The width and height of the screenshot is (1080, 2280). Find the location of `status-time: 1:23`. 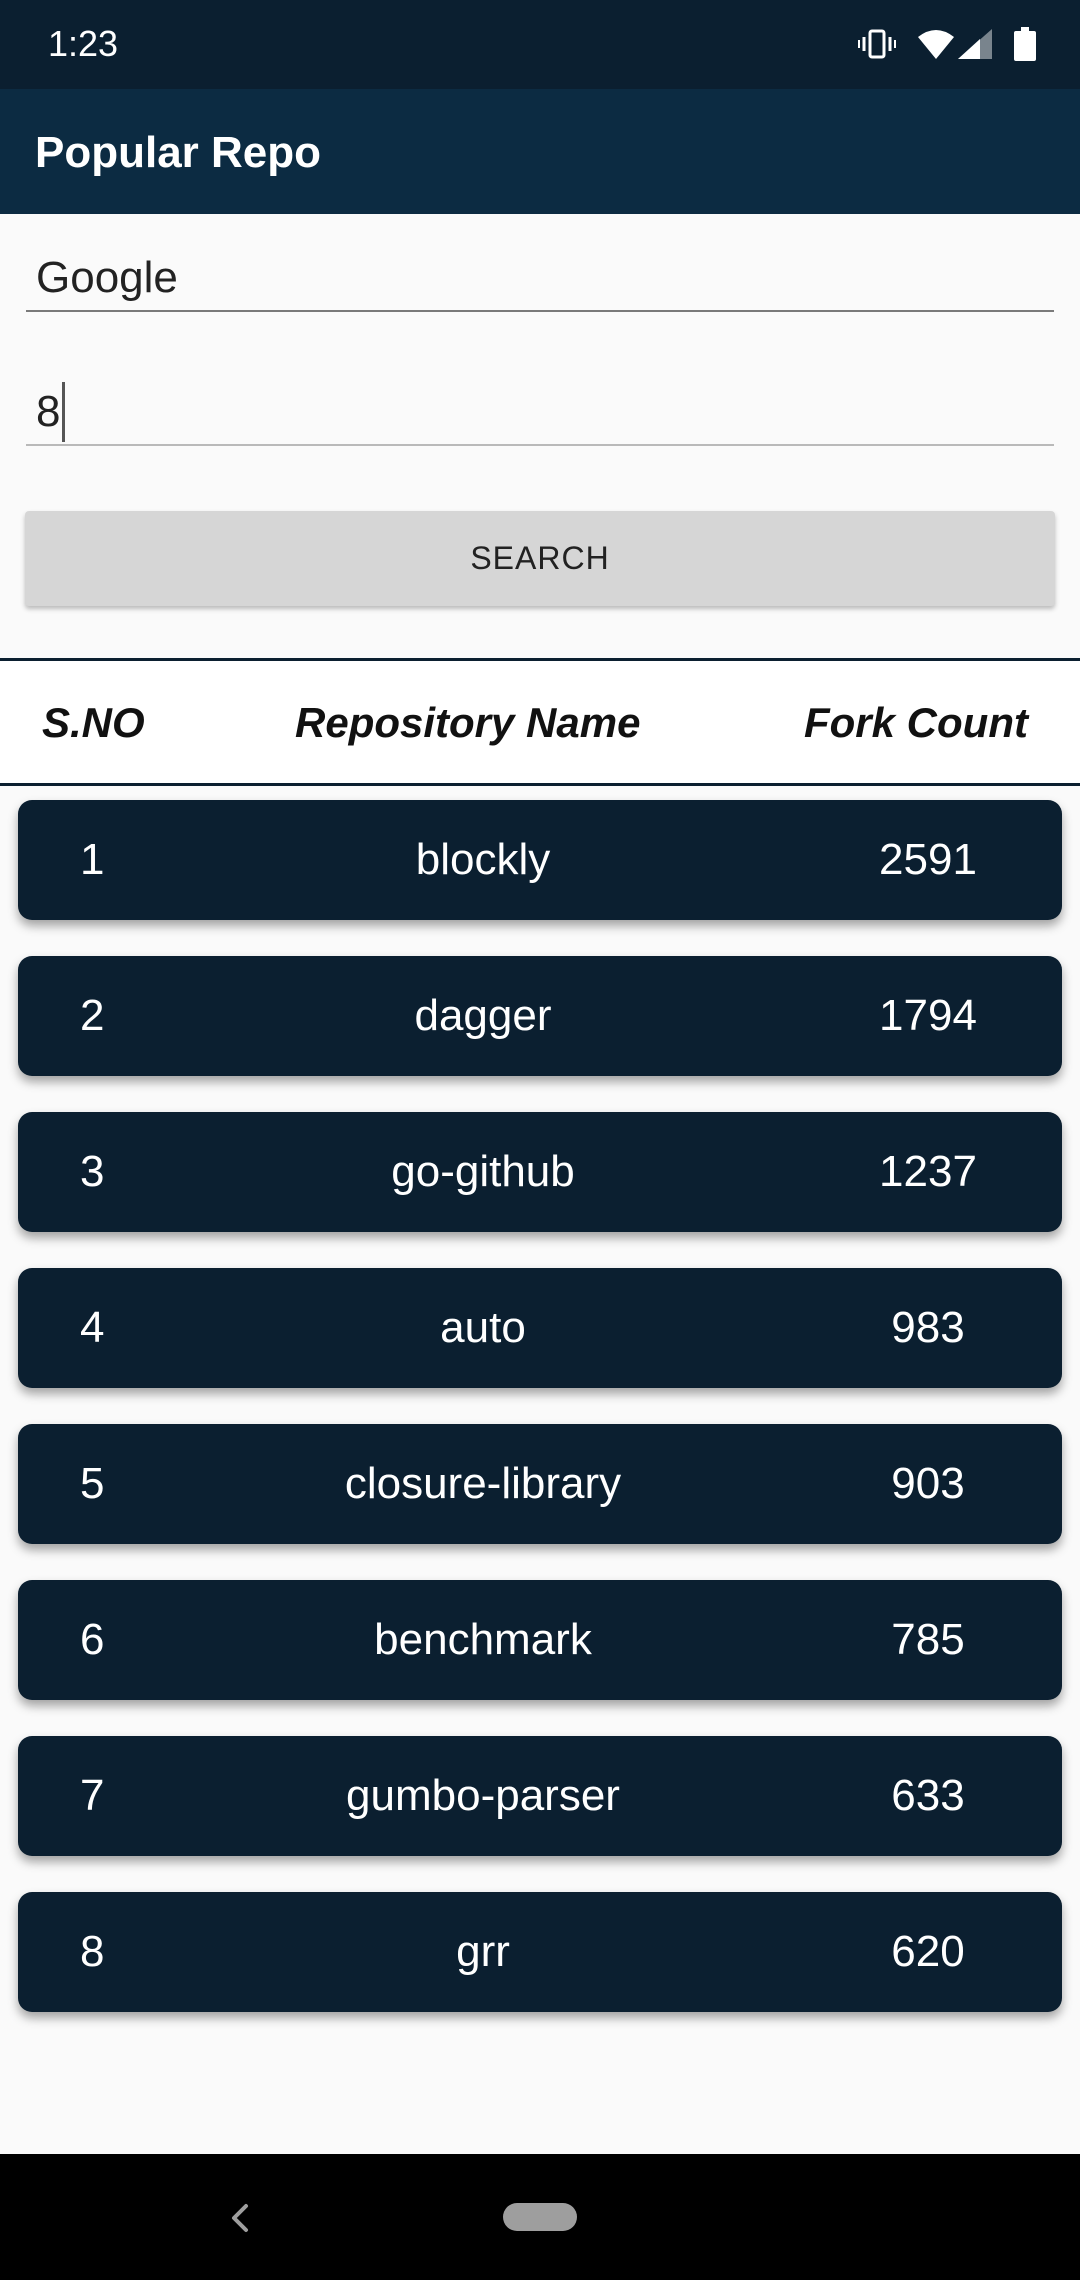

status-time: 1:23 is located at coordinates (83, 43).